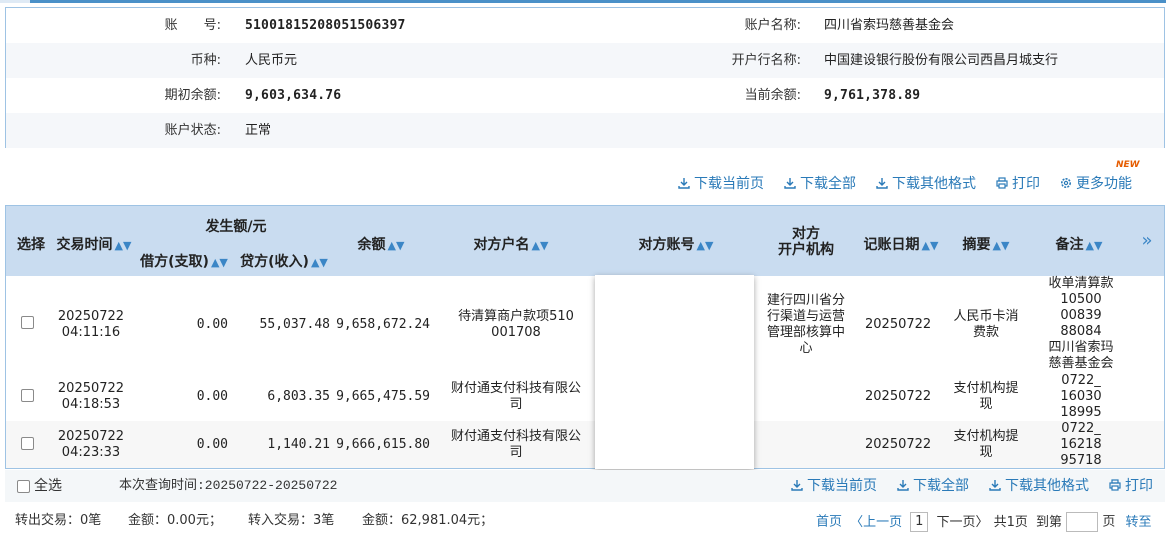  I want to click on more-functions-link: 更多功能, so click(1096, 184).